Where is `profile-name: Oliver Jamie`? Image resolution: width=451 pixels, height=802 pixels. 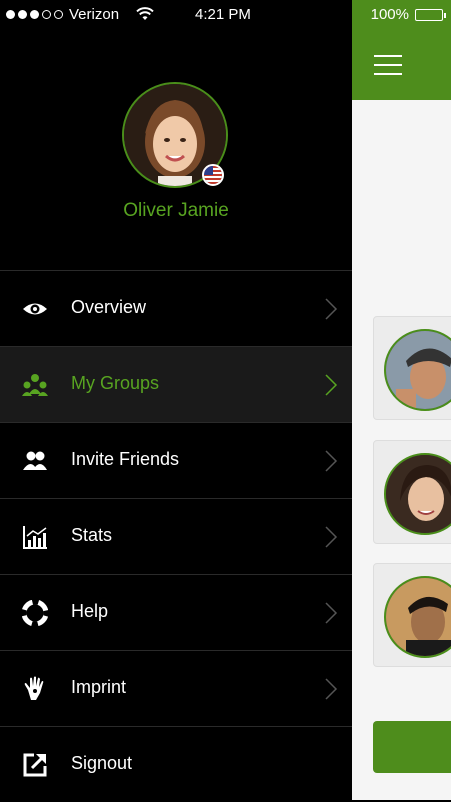
profile-name: Oliver Jamie is located at coordinates (176, 211).